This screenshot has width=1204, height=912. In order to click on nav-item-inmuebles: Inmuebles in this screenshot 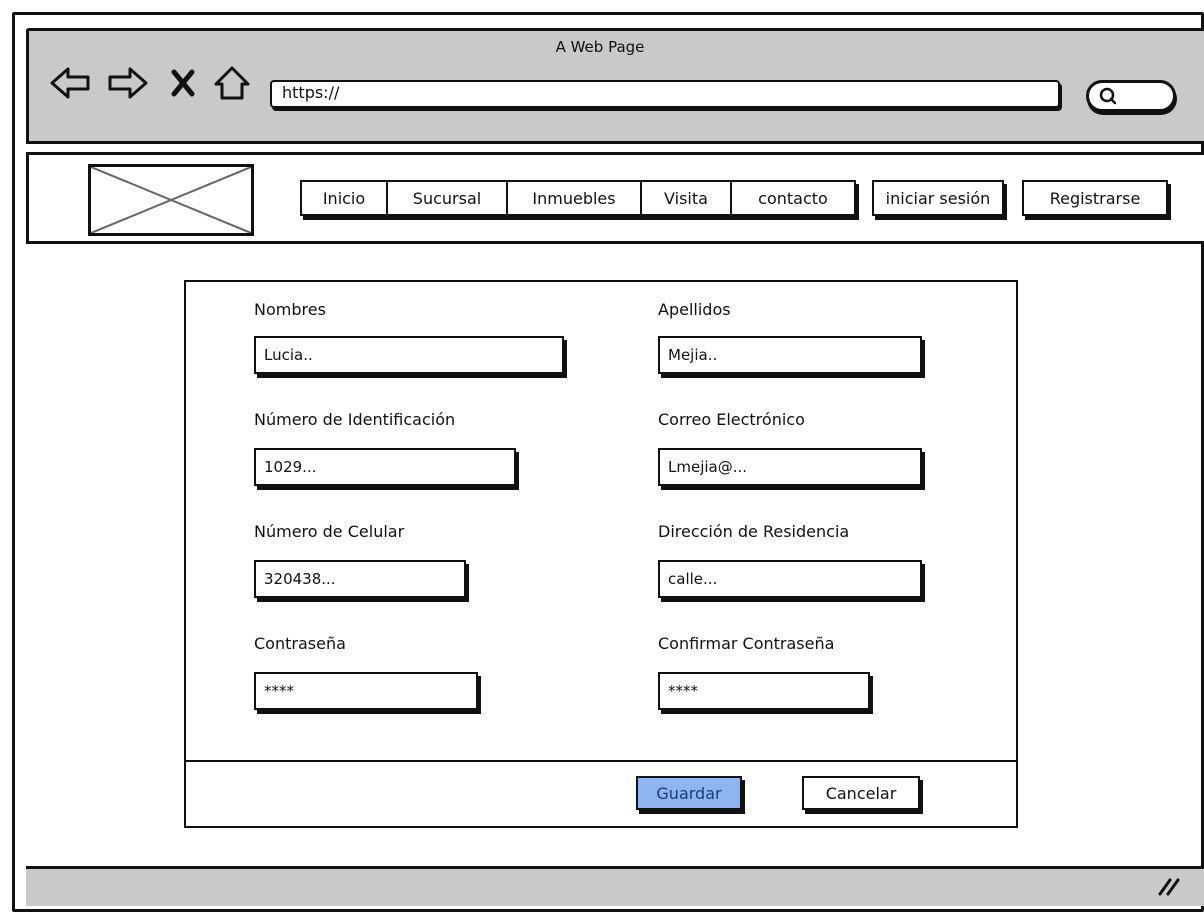, I will do `click(575, 198)`.